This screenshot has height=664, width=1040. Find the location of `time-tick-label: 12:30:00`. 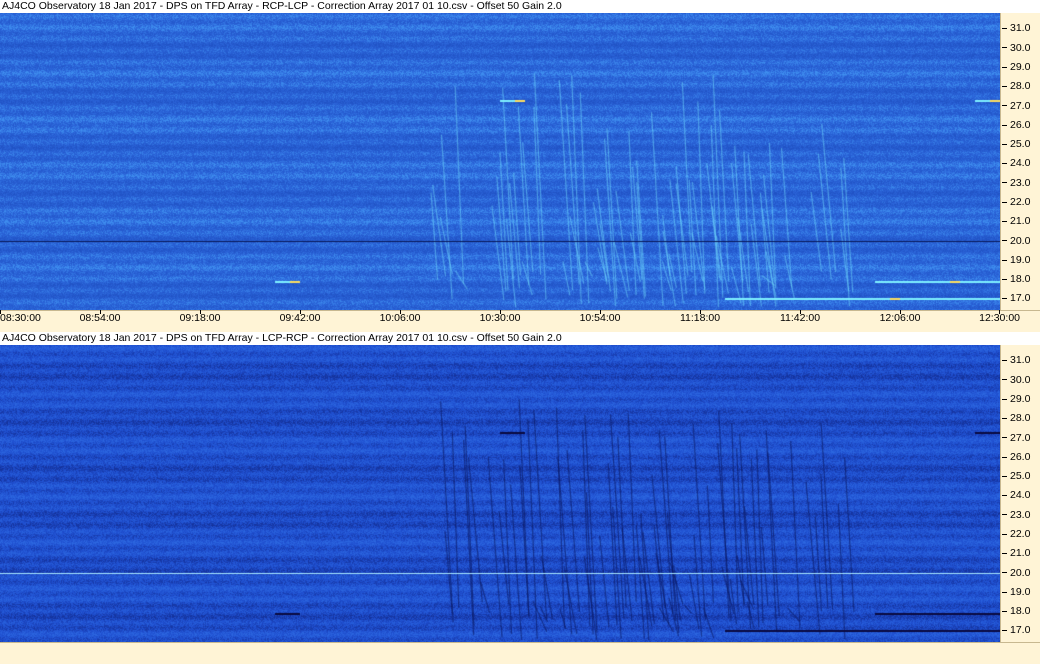

time-tick-label: 12:30:00 is located at coordinates (999, 318).